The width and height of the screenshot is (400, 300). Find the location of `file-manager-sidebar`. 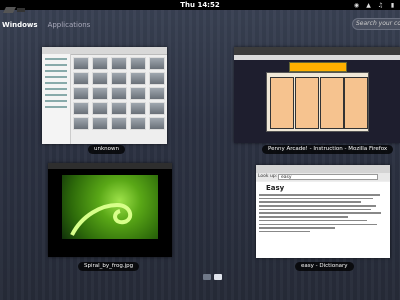

file-manager-sidebar is located at coordinates (56, 99).